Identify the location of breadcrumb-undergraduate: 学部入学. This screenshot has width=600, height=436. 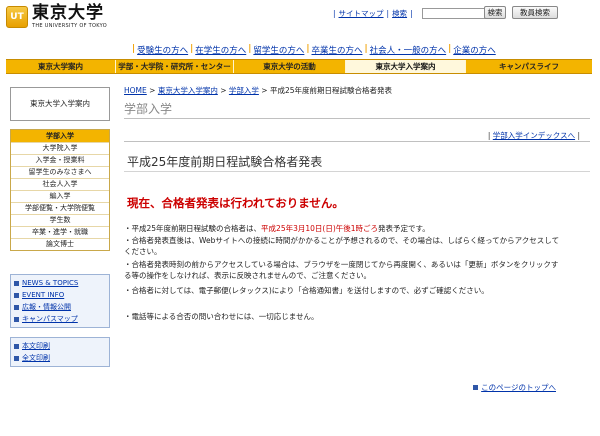
(244, 90).